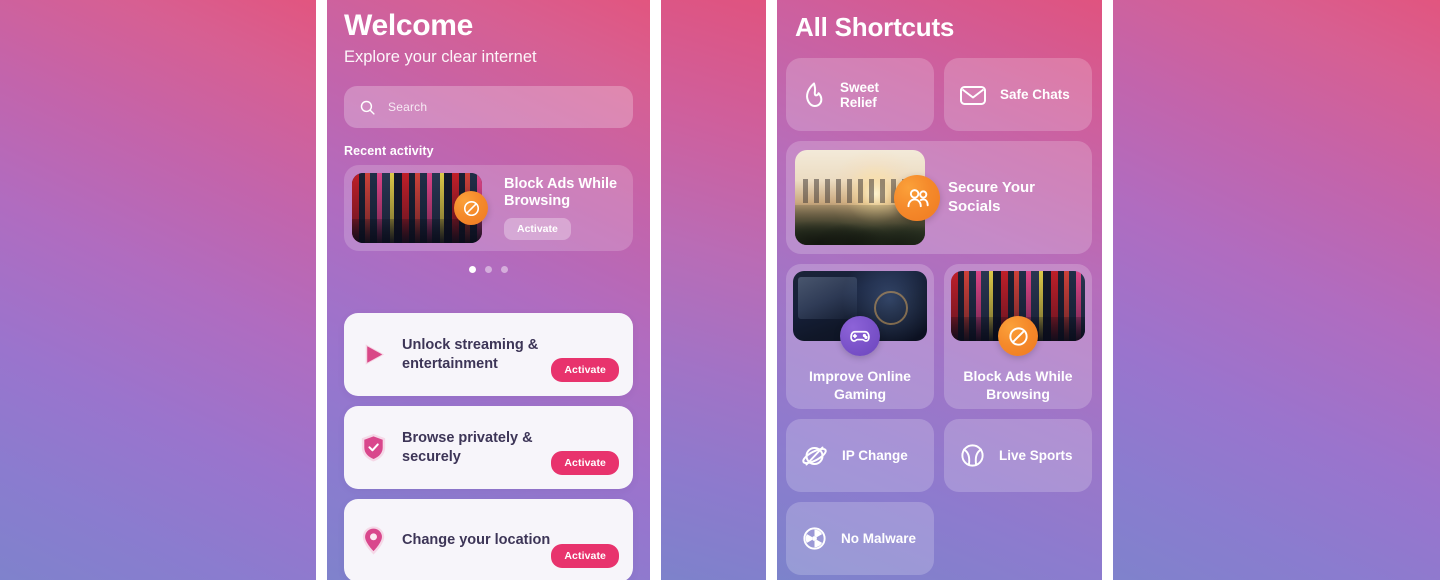  Describe the element at coordinates (814, 538) in the screenshot. I see `radiation-icon` at that location.